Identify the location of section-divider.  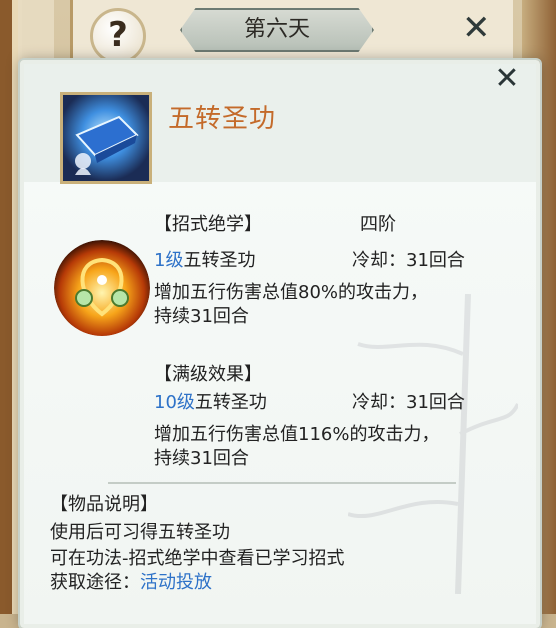
(282, 483).